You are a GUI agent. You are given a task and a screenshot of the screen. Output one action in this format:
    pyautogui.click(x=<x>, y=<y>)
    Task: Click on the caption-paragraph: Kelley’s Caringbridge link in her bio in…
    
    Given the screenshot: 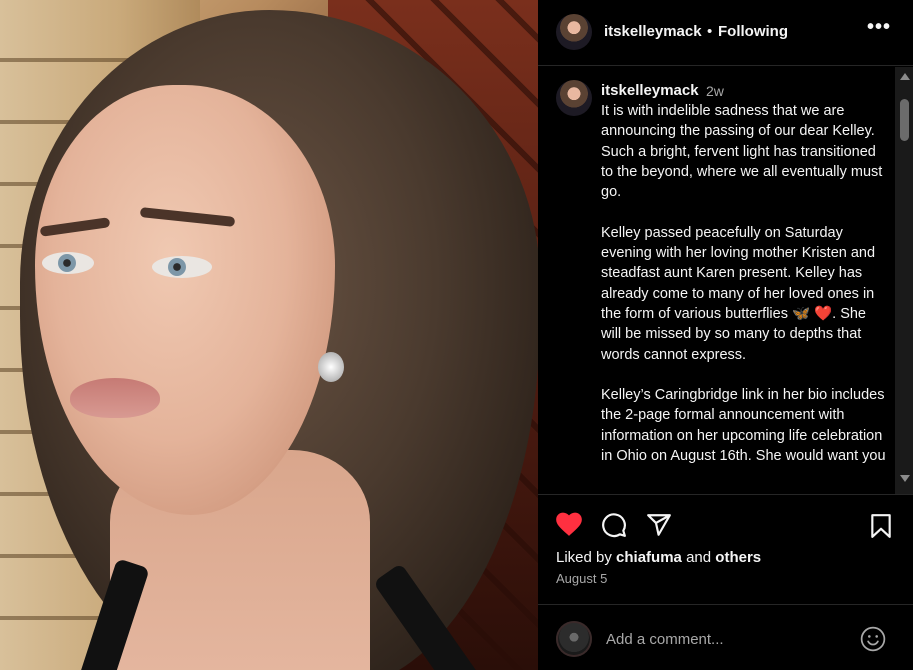 What is the action you would take?
    pyautogui.click(x=743, y=426)
    